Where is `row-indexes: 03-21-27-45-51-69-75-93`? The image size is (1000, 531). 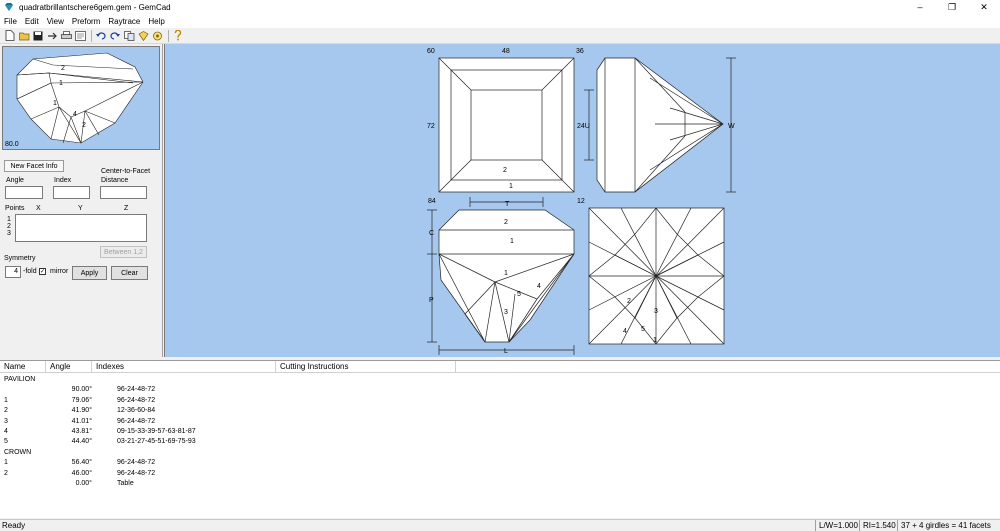 row-indexes: 03-21-27-45-51-69-75-93 is located at coordinates (156, 442).